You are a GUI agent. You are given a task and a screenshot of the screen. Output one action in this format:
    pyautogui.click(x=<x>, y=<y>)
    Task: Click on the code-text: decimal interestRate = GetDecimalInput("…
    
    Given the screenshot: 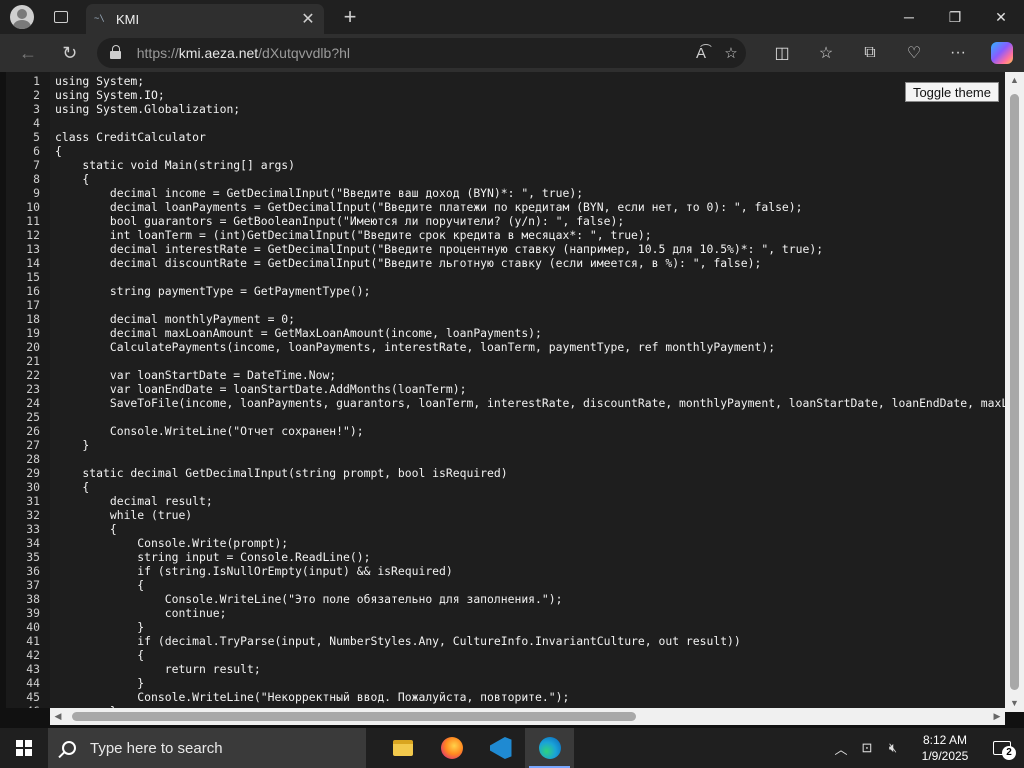 What is the action you would take?
    pyautogui.click(x=439, y=249)
    